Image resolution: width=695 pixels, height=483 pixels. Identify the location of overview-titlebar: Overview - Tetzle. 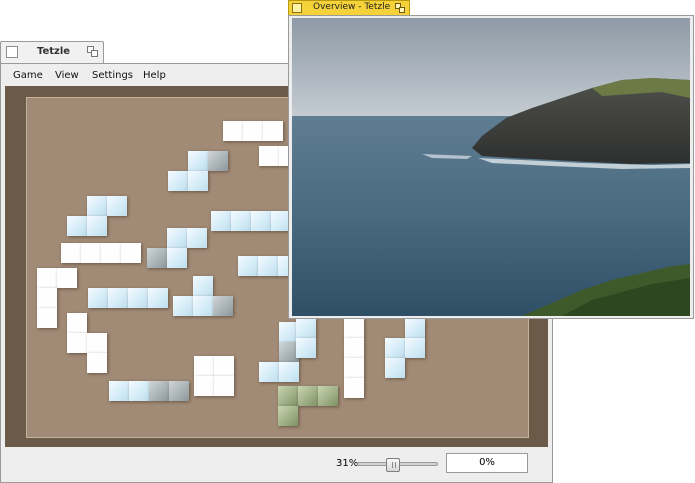
(349, 7).